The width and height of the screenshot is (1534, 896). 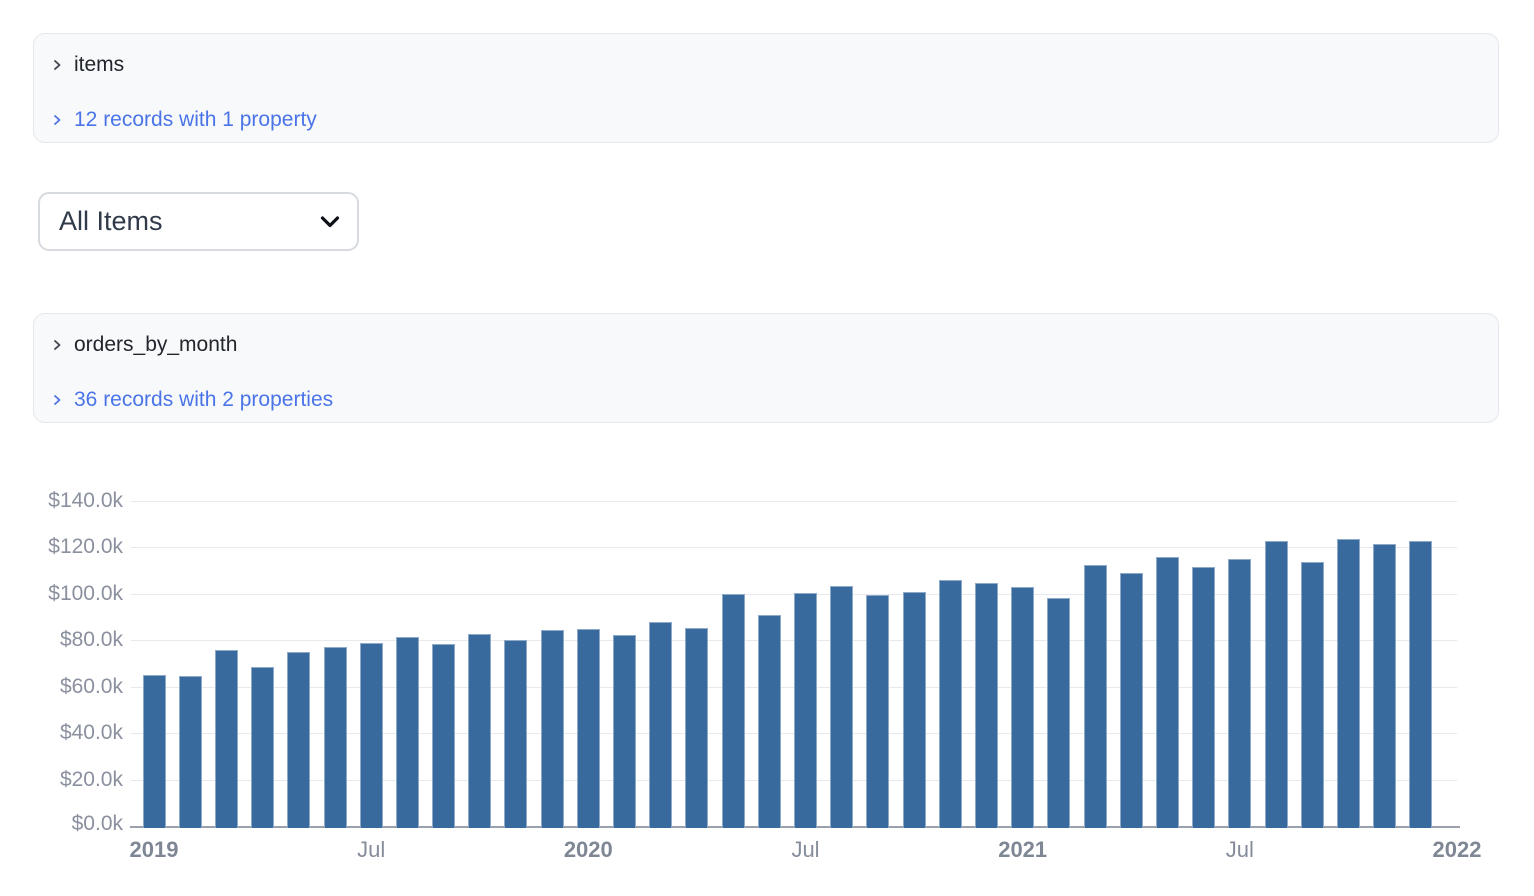 What do you see at coordinates (111, 221) in the screenshot?
I see `item-filter-selected-value: All Items` at bounding box center [111, 221].